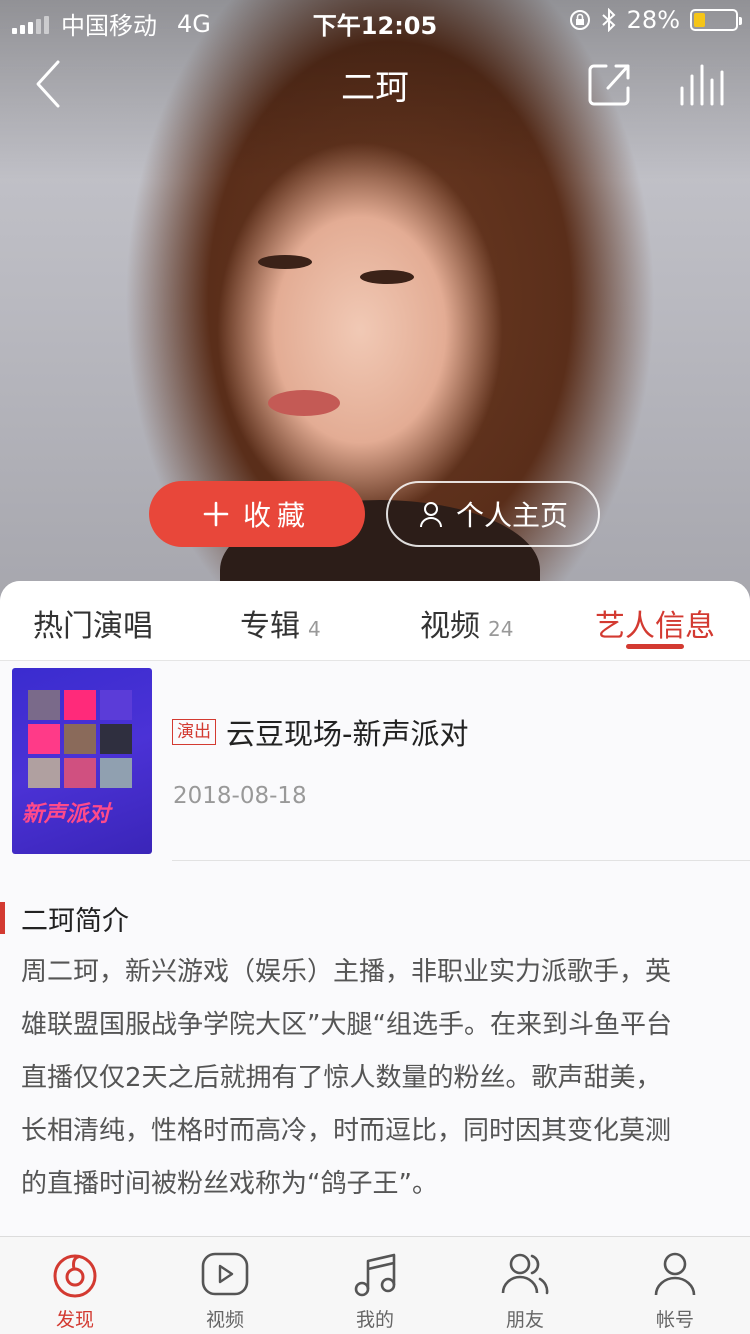  What do you see at coordinates (653, 20) in the screenshot?
I see `battery-percent: 28%` at bounding box center [653, 20].